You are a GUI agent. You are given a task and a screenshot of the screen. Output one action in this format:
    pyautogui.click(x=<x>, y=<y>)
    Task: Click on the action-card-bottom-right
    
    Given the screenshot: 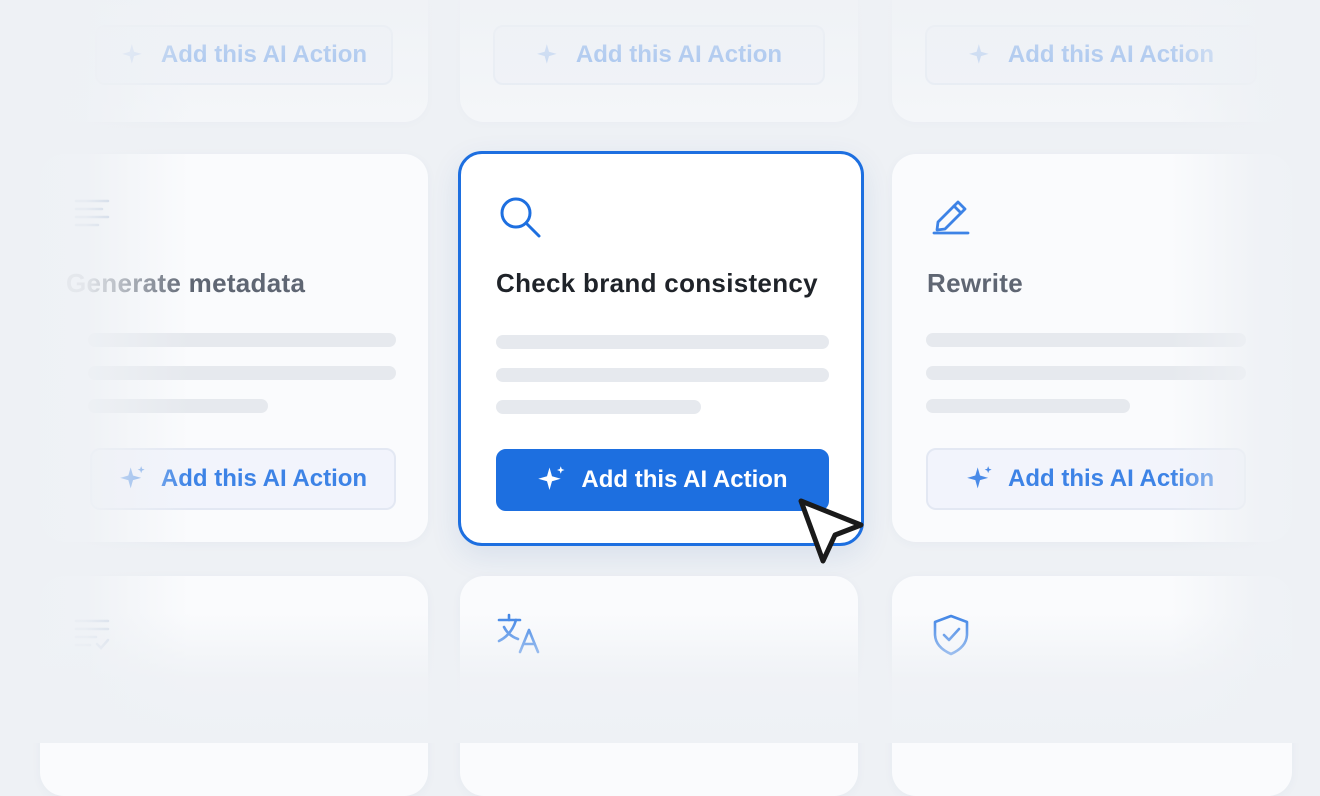 What is the action you would take?
    pyautogui.click(x=1092, y=686)
    